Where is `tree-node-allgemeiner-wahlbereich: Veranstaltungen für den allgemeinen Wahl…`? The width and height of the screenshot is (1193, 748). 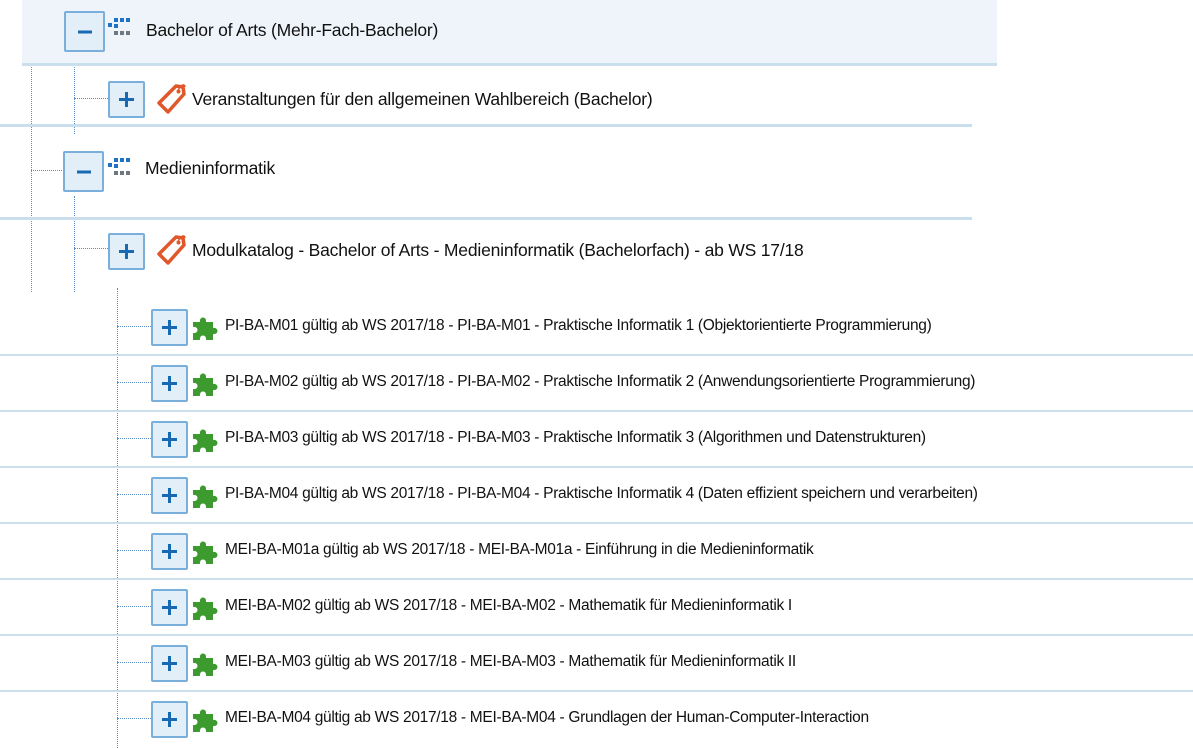
tree-node-allgemeiner-wahlbereich: Veranstaltungen für den allgemeinen Wahl… is located at coordinates (486, 99).